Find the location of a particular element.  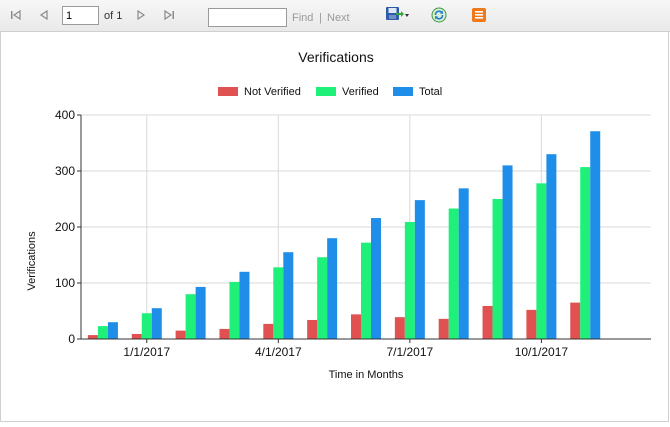

bar-total-7-1-2017 is located at coordinates (419, 269).